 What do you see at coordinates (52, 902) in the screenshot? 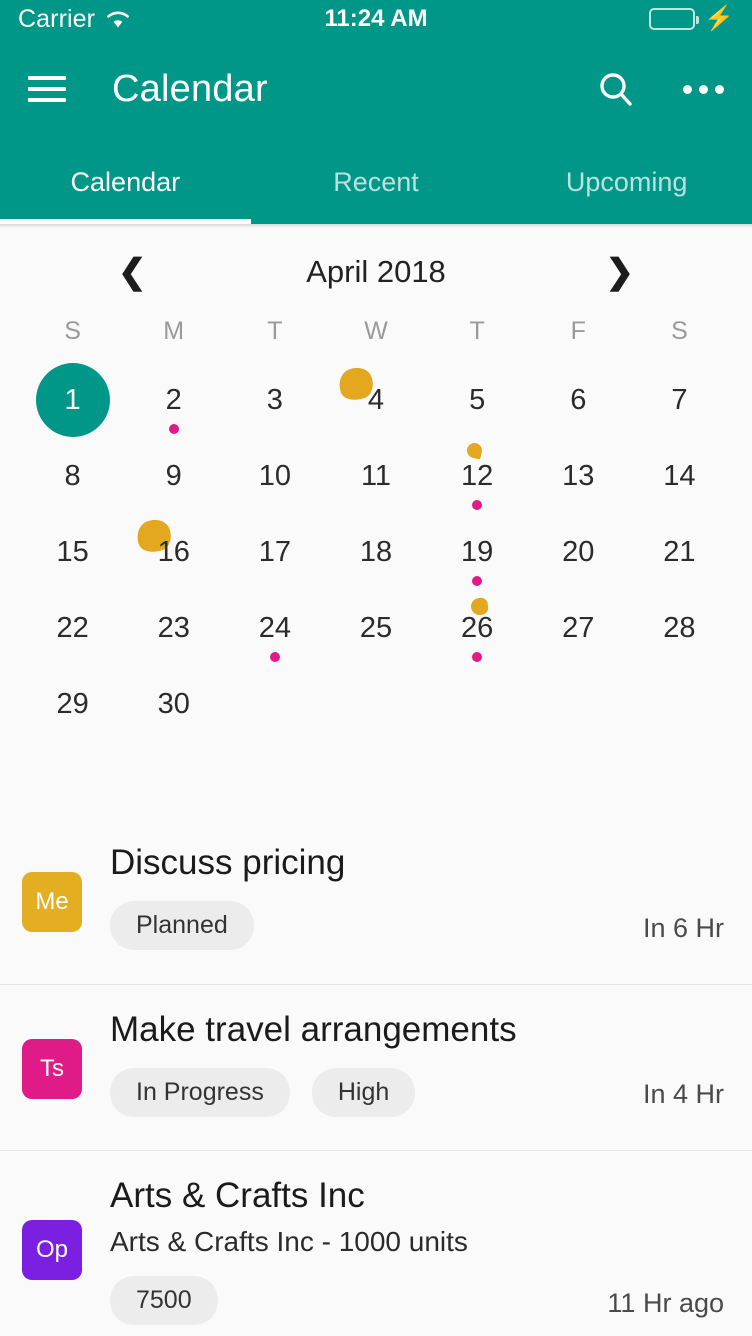
I see `record-type-badge: Me` at bounding box center [52, 902].